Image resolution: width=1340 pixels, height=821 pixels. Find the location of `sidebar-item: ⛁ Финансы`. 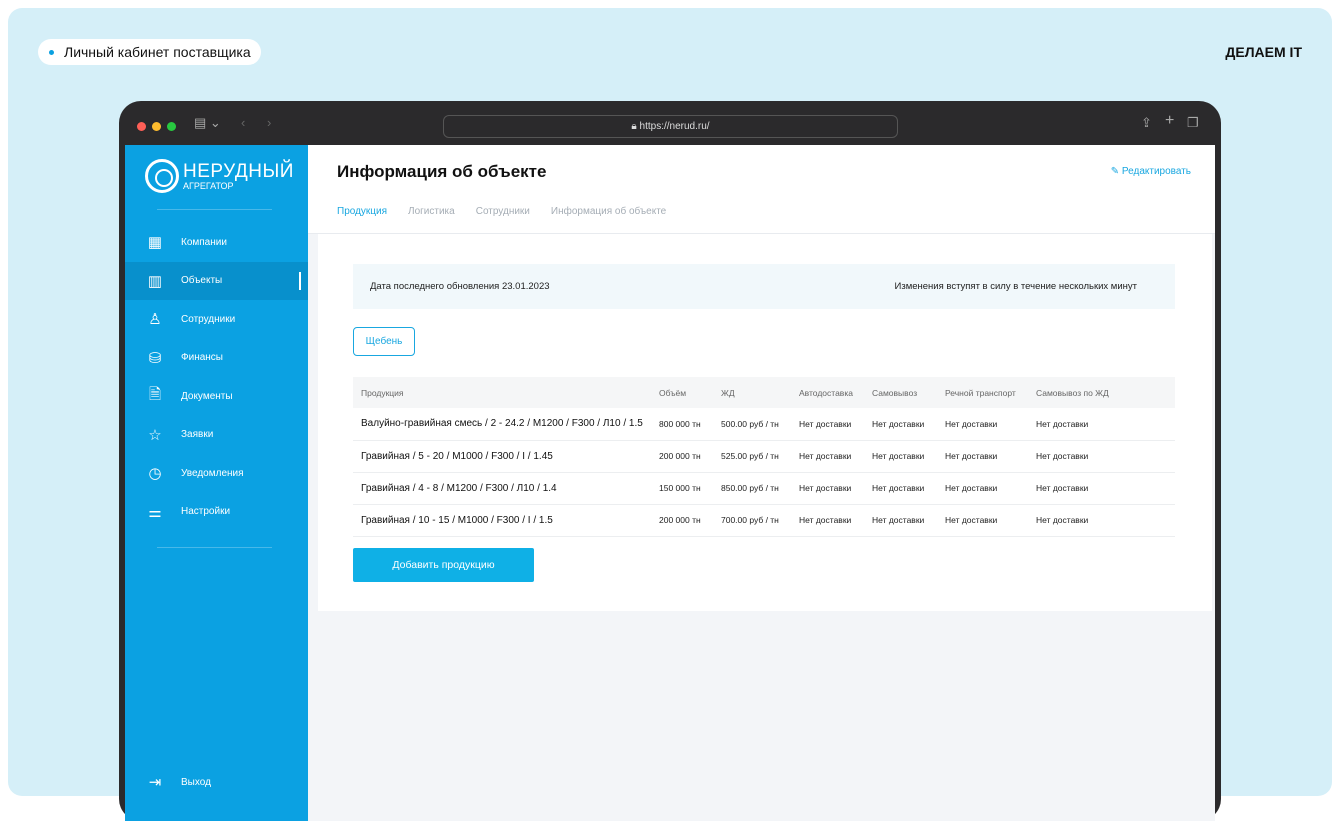

sidebar-item: ⛁ Финансы is located at coordinates (216, 358).